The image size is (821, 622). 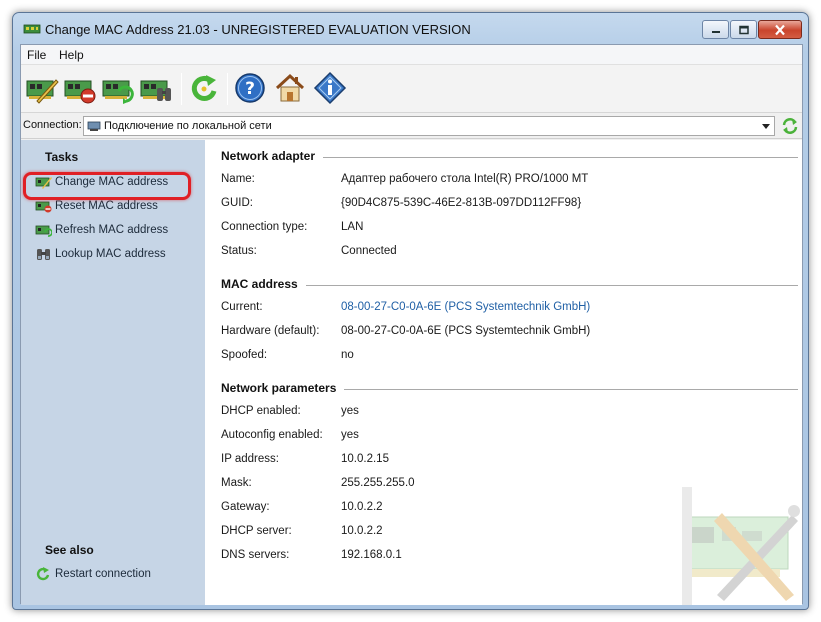 What do you see at coordinates (255, 555) in the screenshot?
I see `prop-dns-servers-label: DNS servers:` at bounding box center [255, 555].